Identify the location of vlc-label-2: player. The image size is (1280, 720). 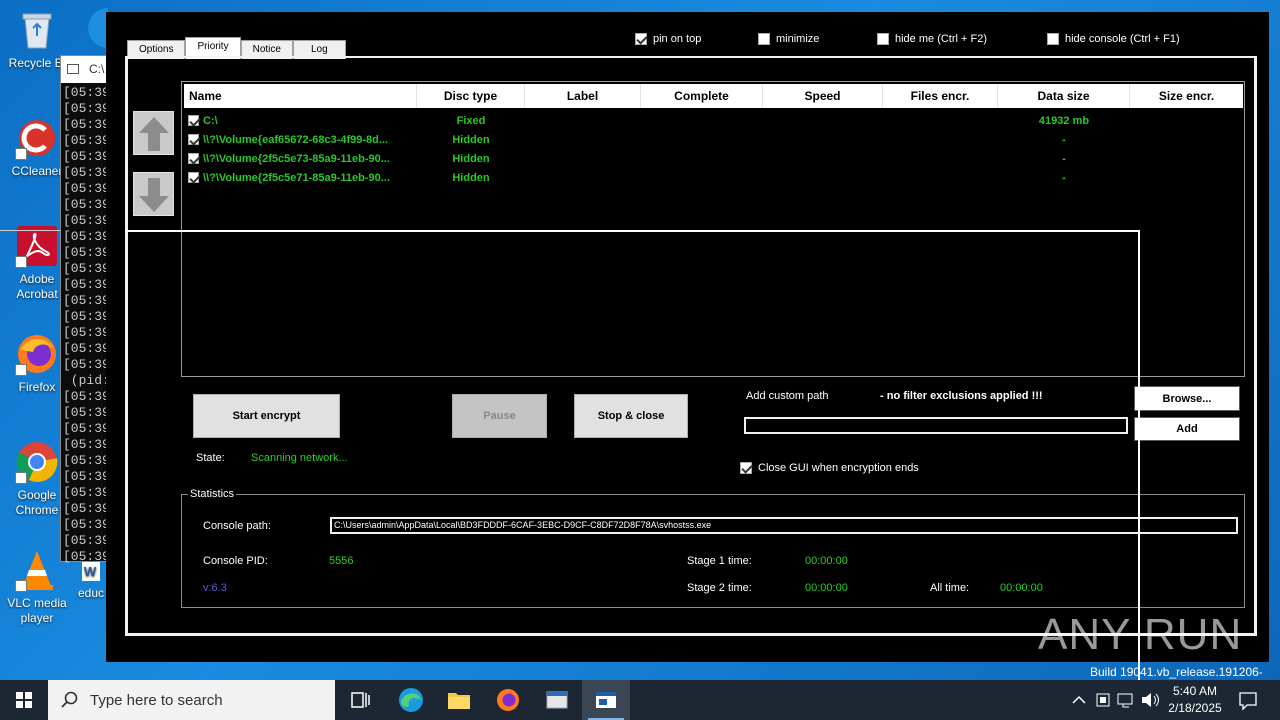
(37, 618).